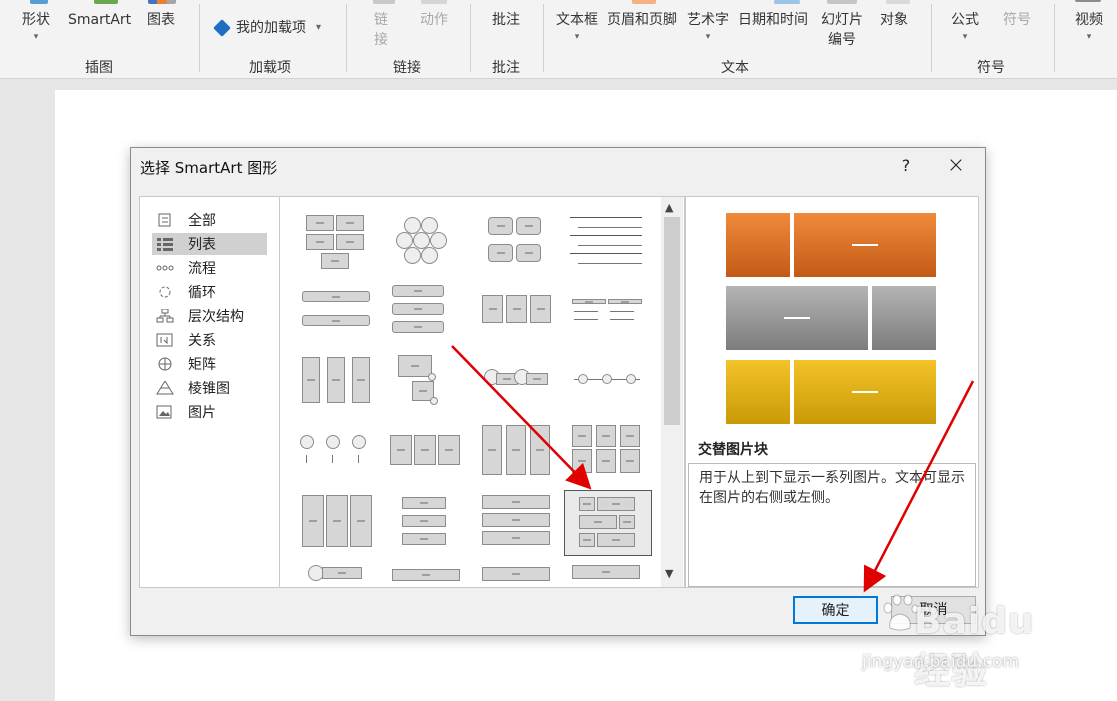 This screenshot has height=701, width=1117. Describe the element at coordinates (577, 26) in the screenshot. I see `textbox-button: 文本框 ▾` at that location.